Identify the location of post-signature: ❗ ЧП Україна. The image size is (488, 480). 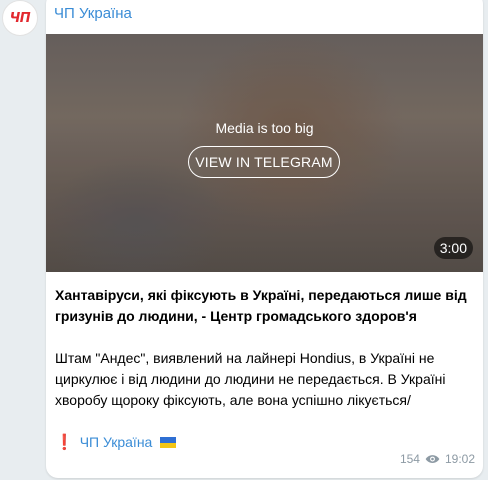
(265, 442).